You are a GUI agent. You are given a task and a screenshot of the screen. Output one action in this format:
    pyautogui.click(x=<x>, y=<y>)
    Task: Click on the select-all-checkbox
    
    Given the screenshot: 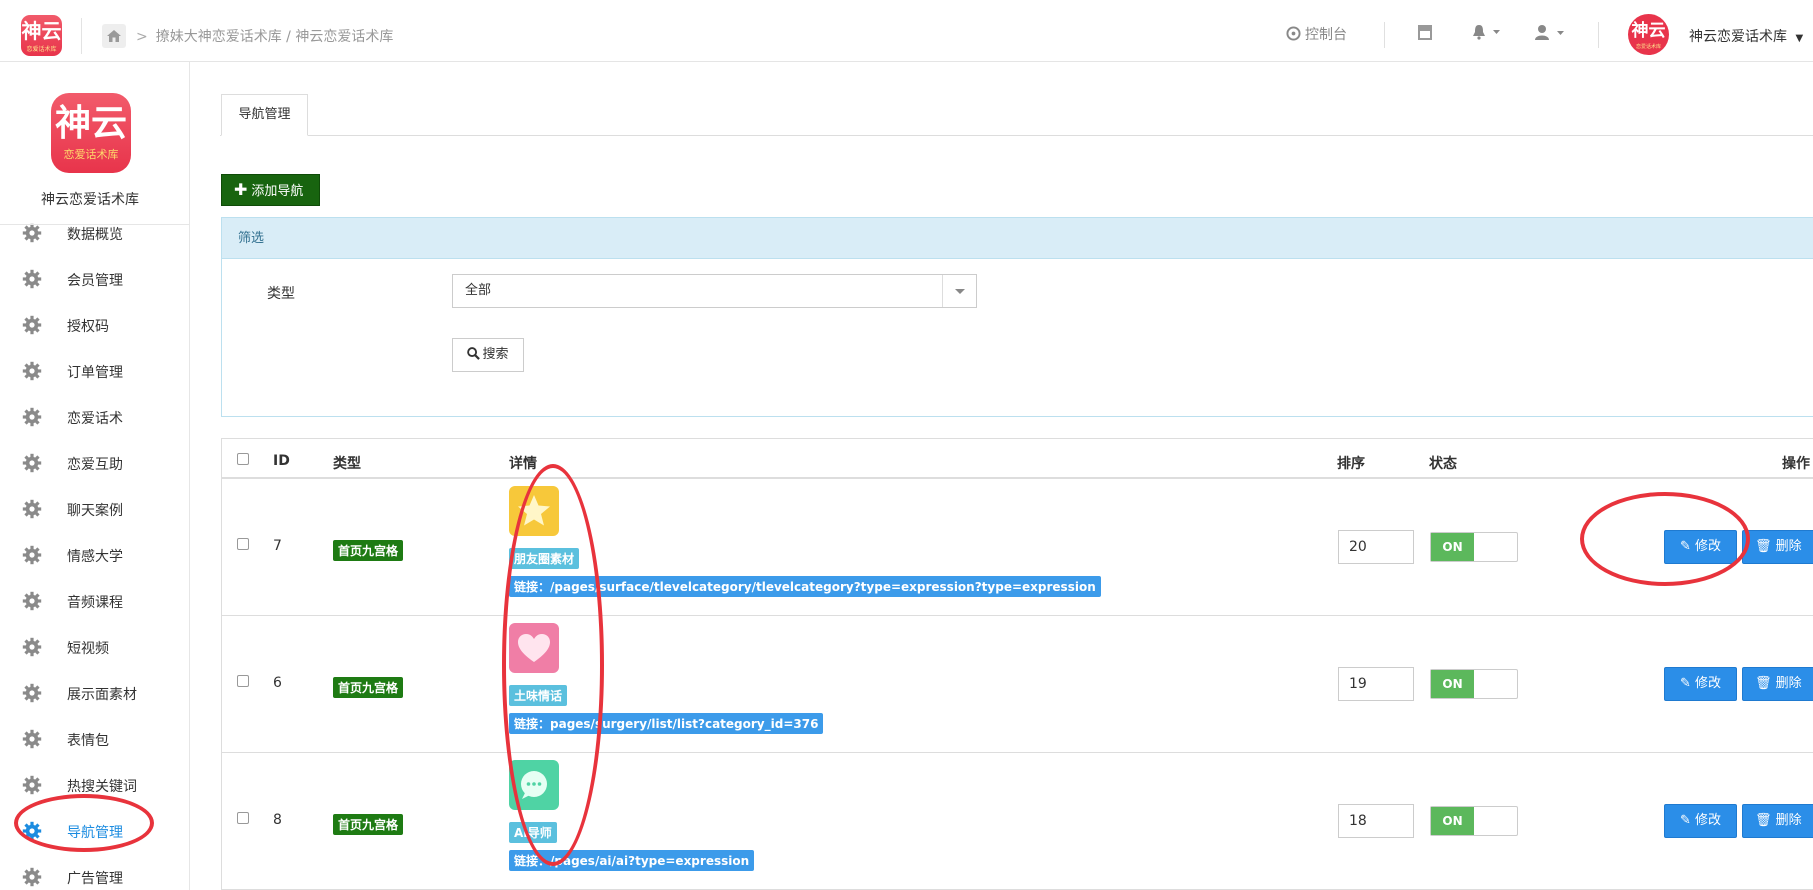 What is the action you would take?
    pyautogui.click(x=243, y=459)
    